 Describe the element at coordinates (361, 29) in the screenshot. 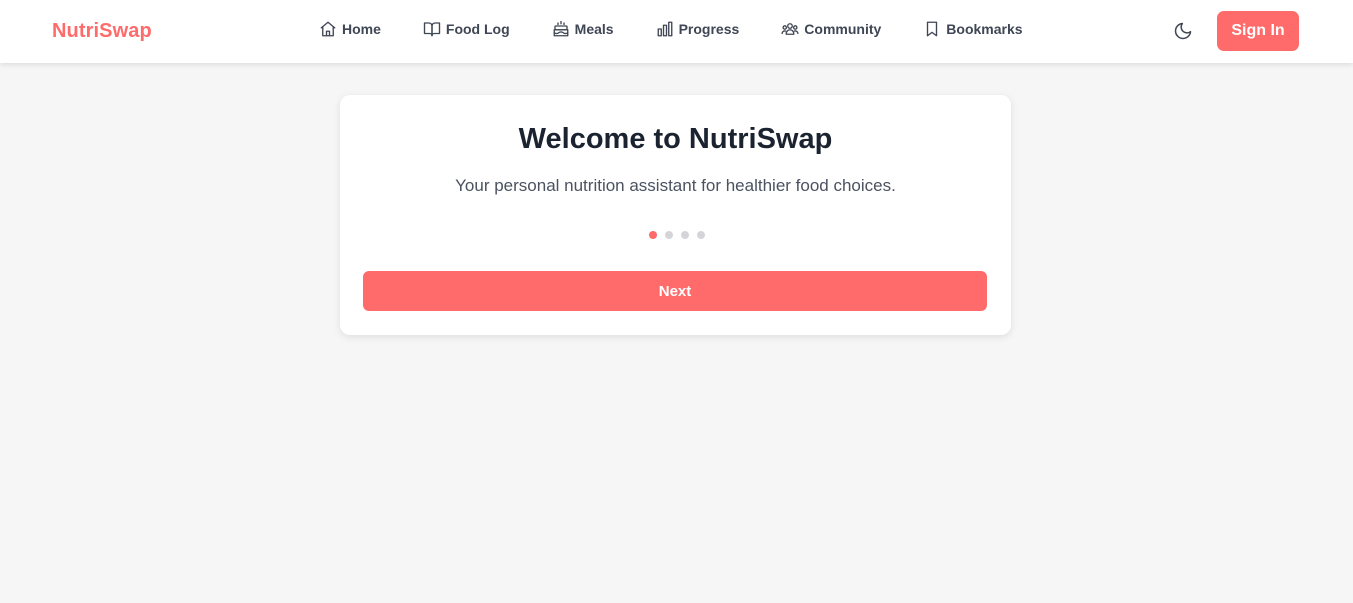

I see `nav-item-label: Home` at that location.